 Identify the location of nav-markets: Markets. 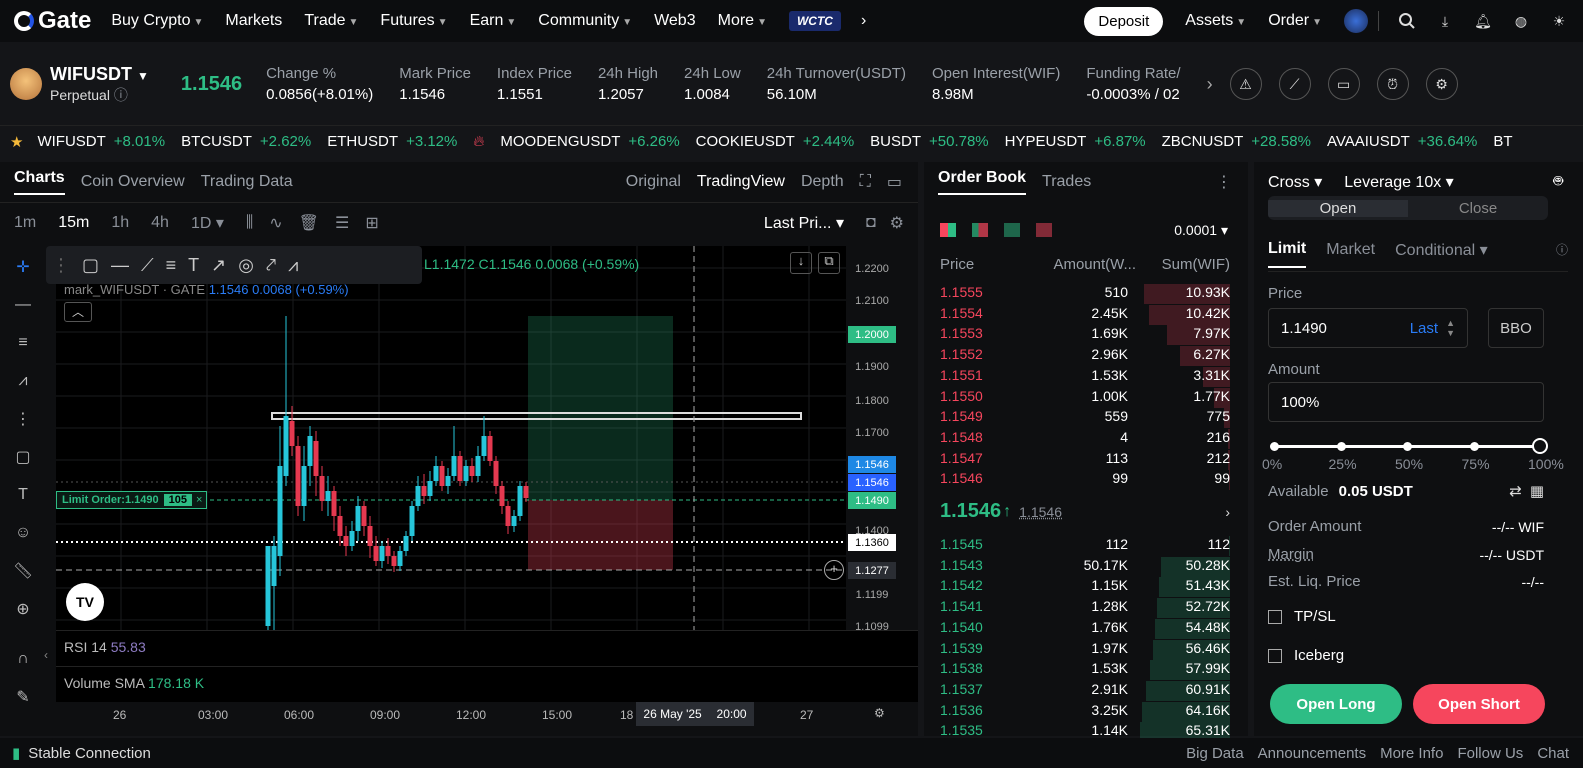
(253, 21).